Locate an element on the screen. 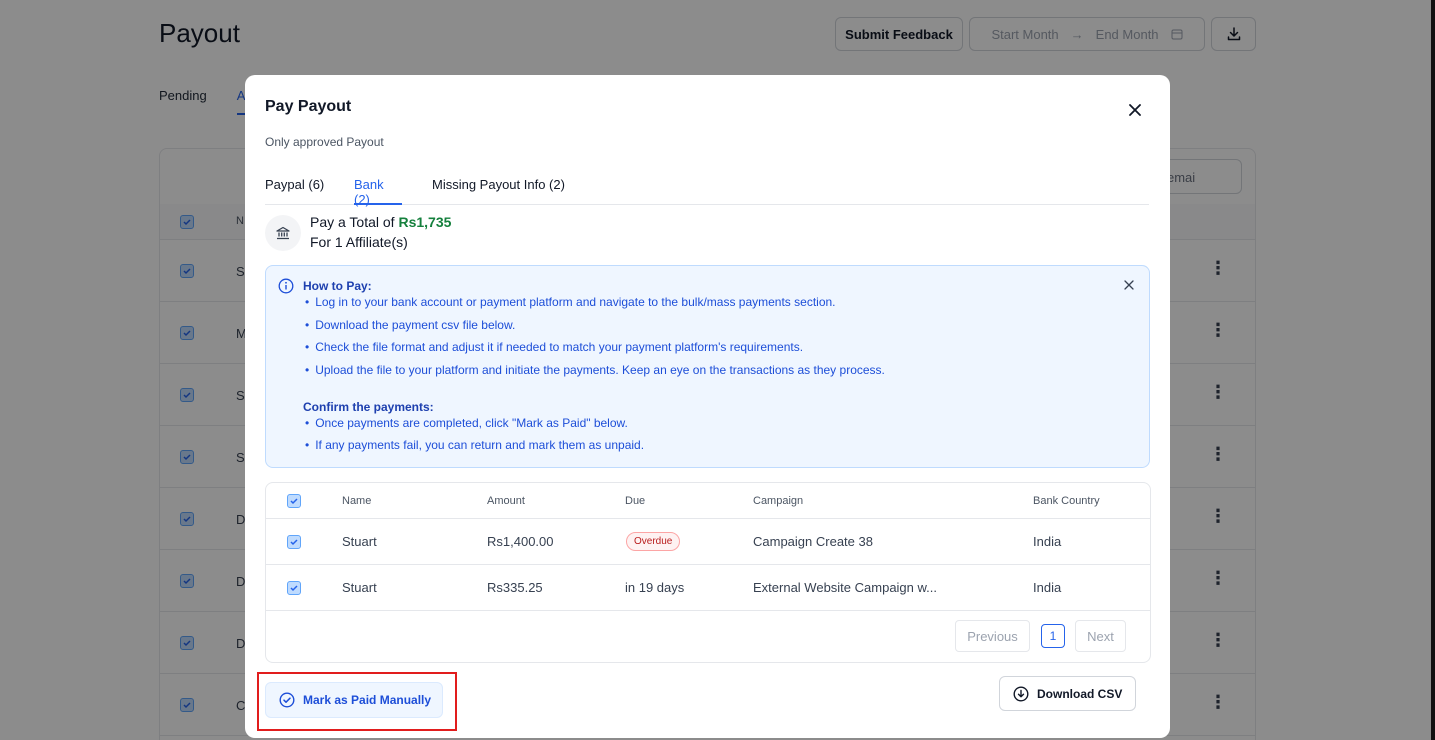 This screenshot has width=1435, height=740. close-modal-button is located at coordinates (1135, 110).